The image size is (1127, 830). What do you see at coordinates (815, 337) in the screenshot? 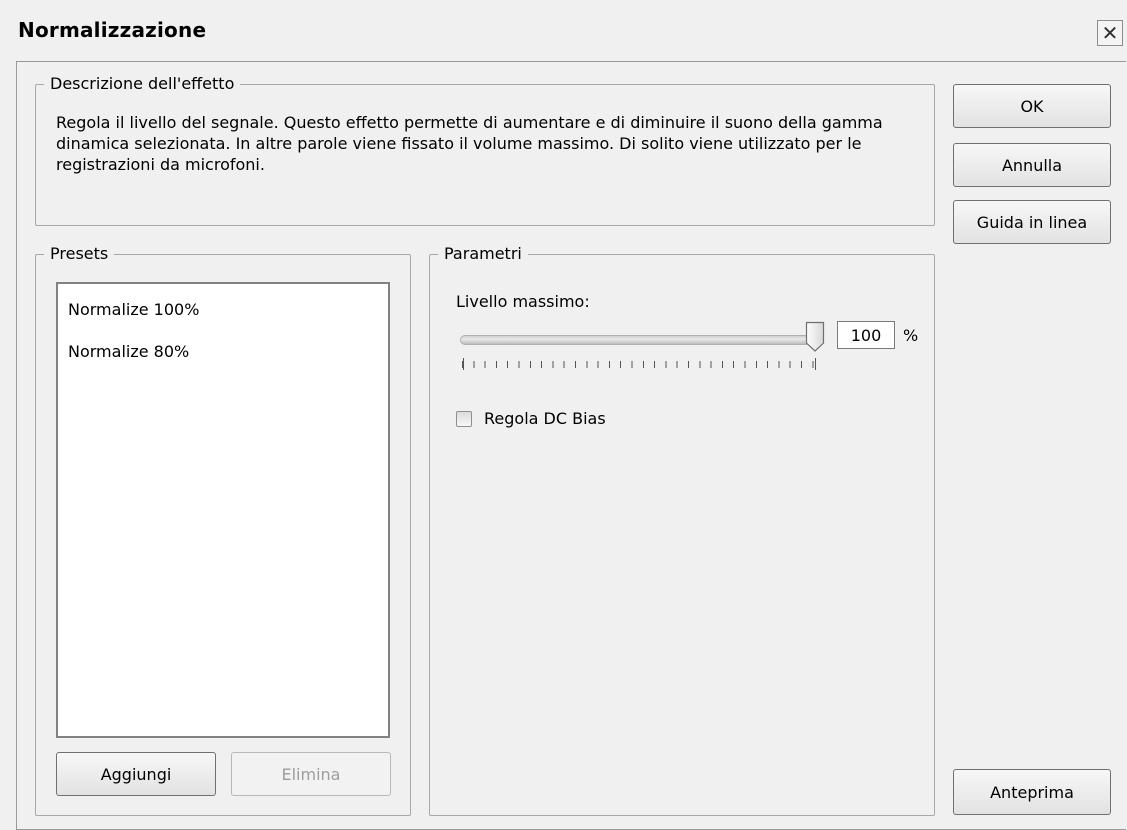
I see `slider-thumb` at bounding box center [815, 337].